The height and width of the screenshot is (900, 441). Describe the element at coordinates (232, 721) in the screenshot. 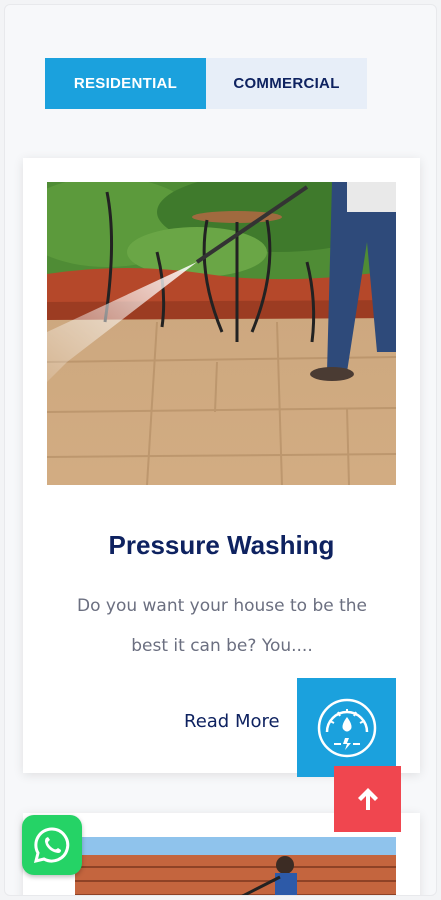

I see `read-more-link: Read More` at that location.